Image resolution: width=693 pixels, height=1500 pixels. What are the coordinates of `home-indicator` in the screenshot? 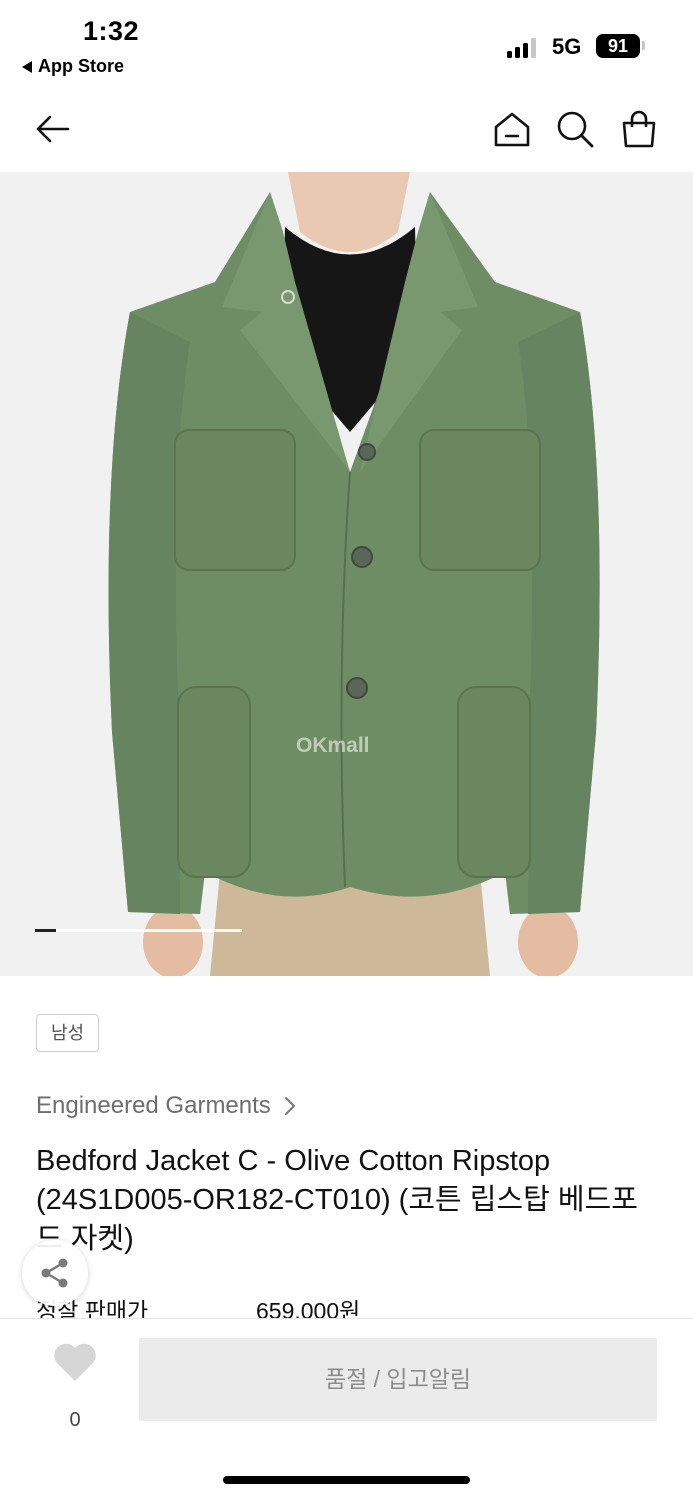 It's located at (346, 1480).